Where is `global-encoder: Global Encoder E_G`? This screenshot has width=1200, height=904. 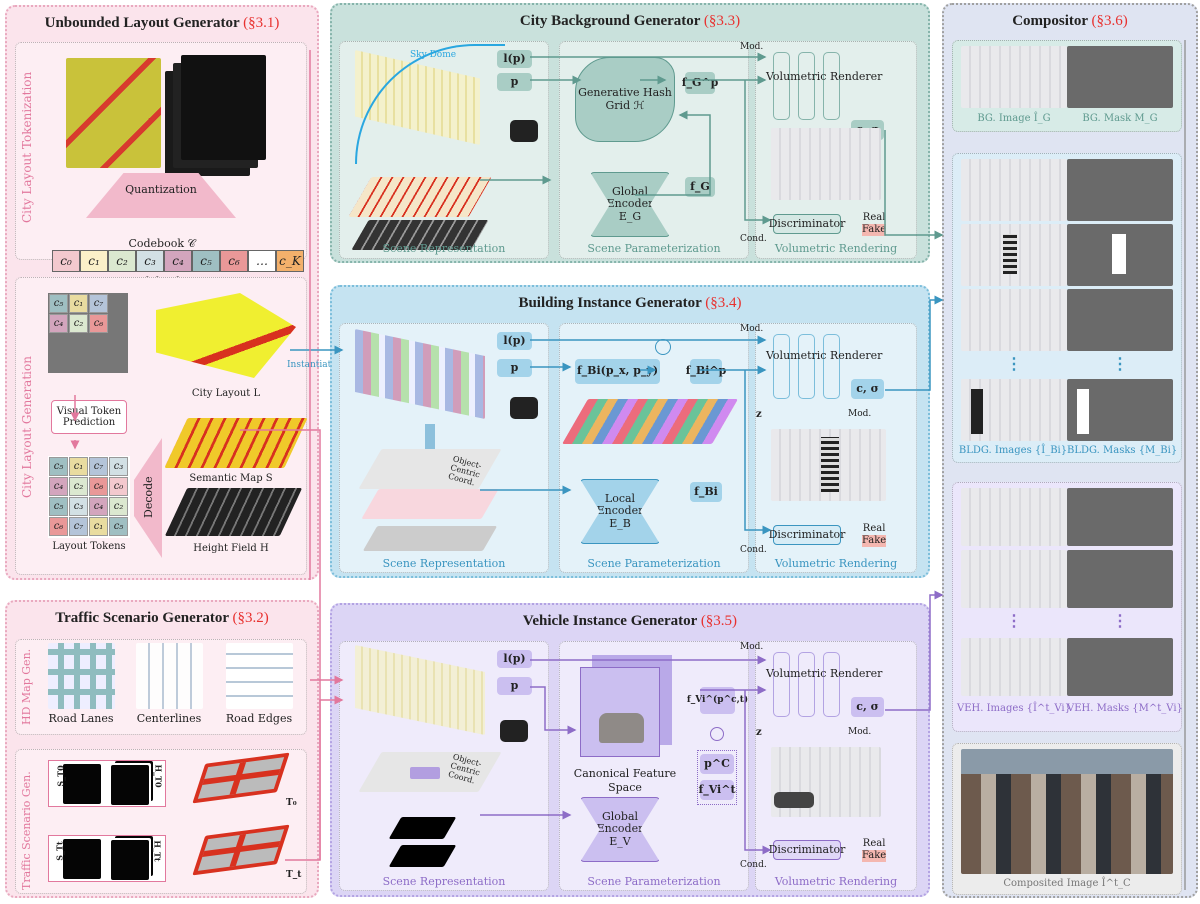 global-encoder: Global Encoder E_G is located at coordinates (630, 204).